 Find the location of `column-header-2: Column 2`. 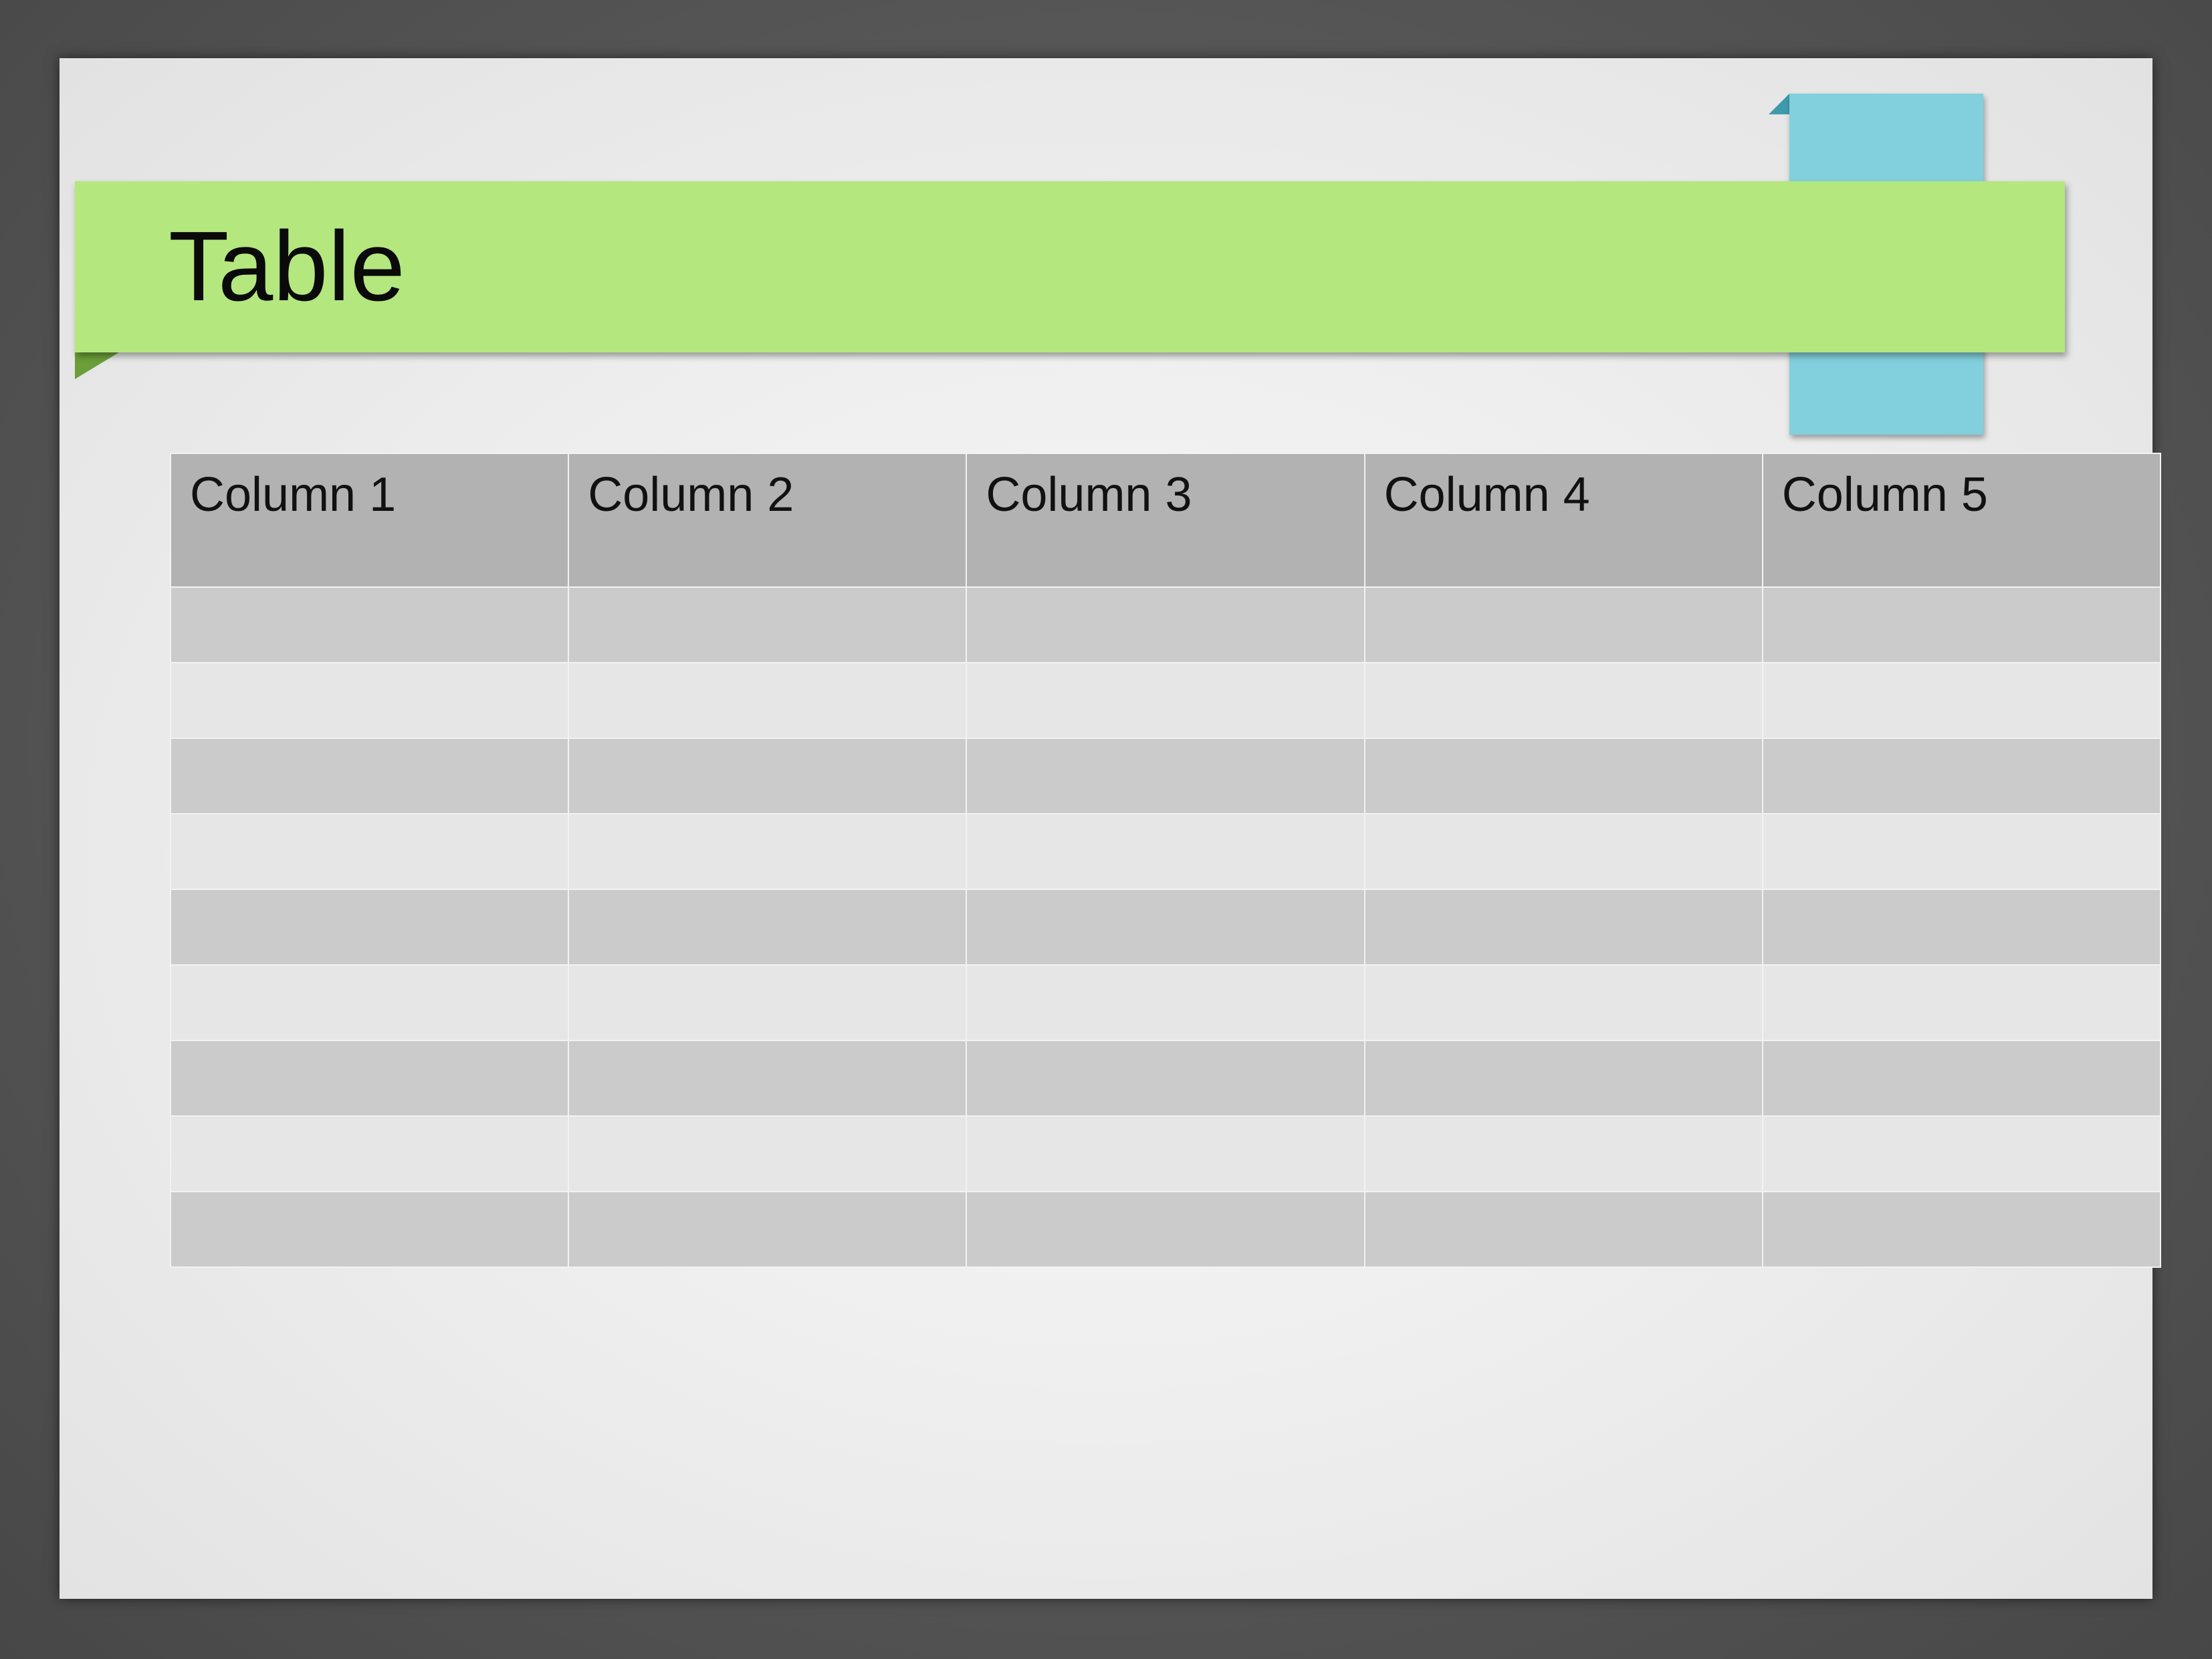

column-header-2: Column 2 is located at coordinates (768, 520).